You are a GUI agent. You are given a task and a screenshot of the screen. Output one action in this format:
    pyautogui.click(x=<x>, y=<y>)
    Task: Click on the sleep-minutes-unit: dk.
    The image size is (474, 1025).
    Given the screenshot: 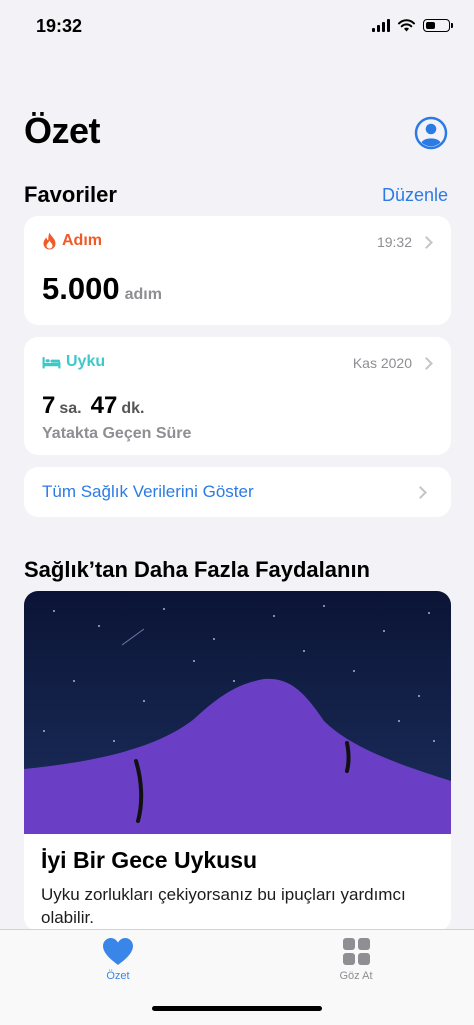 What is the action you would take?
    pyautogui.click(x=133, y=408)
    